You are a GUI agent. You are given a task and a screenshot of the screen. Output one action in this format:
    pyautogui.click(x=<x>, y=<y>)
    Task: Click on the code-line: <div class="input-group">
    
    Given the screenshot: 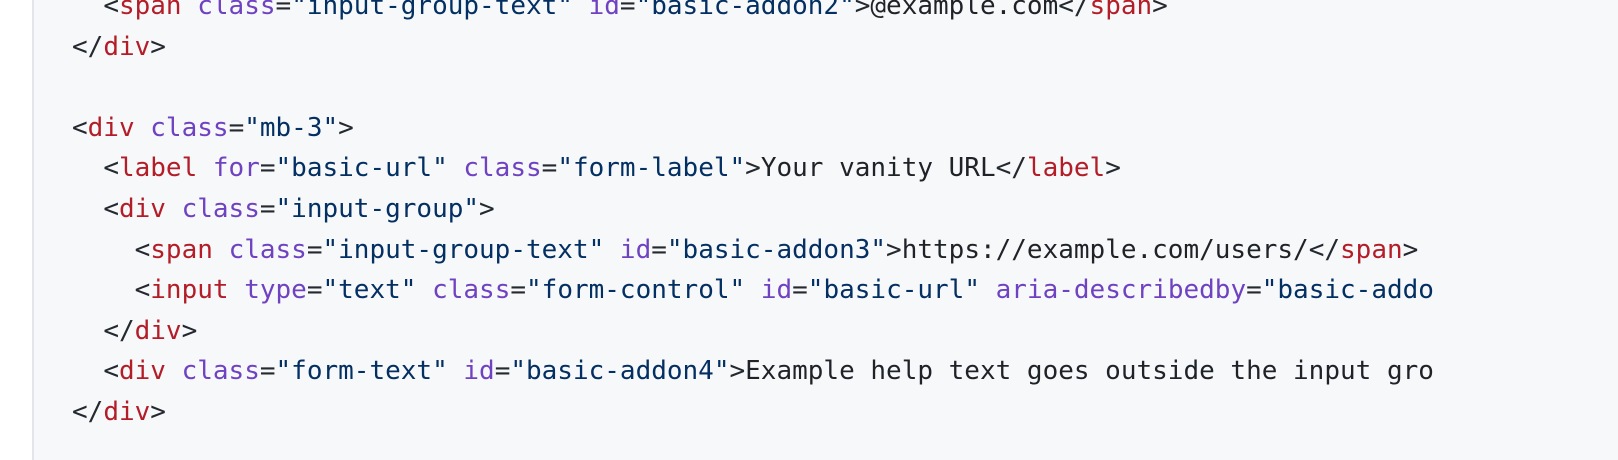 What is the action you would take?
    pyautogui.click(x=822, y=209)
    